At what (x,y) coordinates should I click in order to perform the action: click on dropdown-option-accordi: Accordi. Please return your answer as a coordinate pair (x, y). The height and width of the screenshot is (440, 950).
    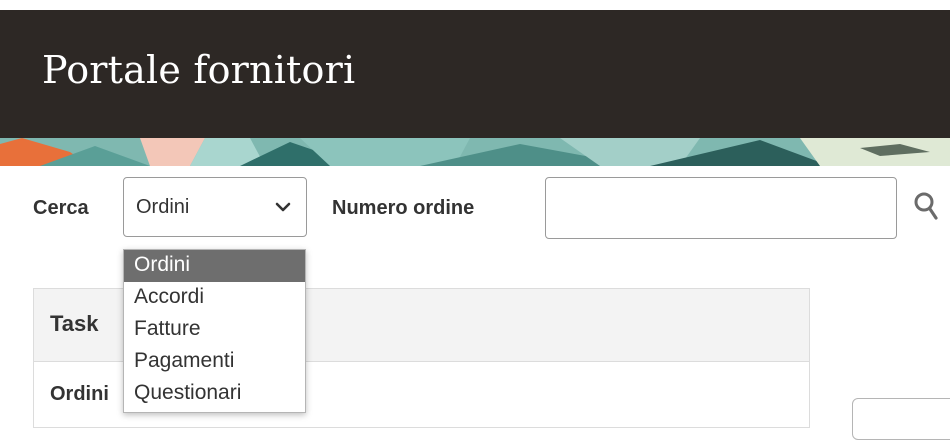
    Looking at the image, I should click on (214, 298).